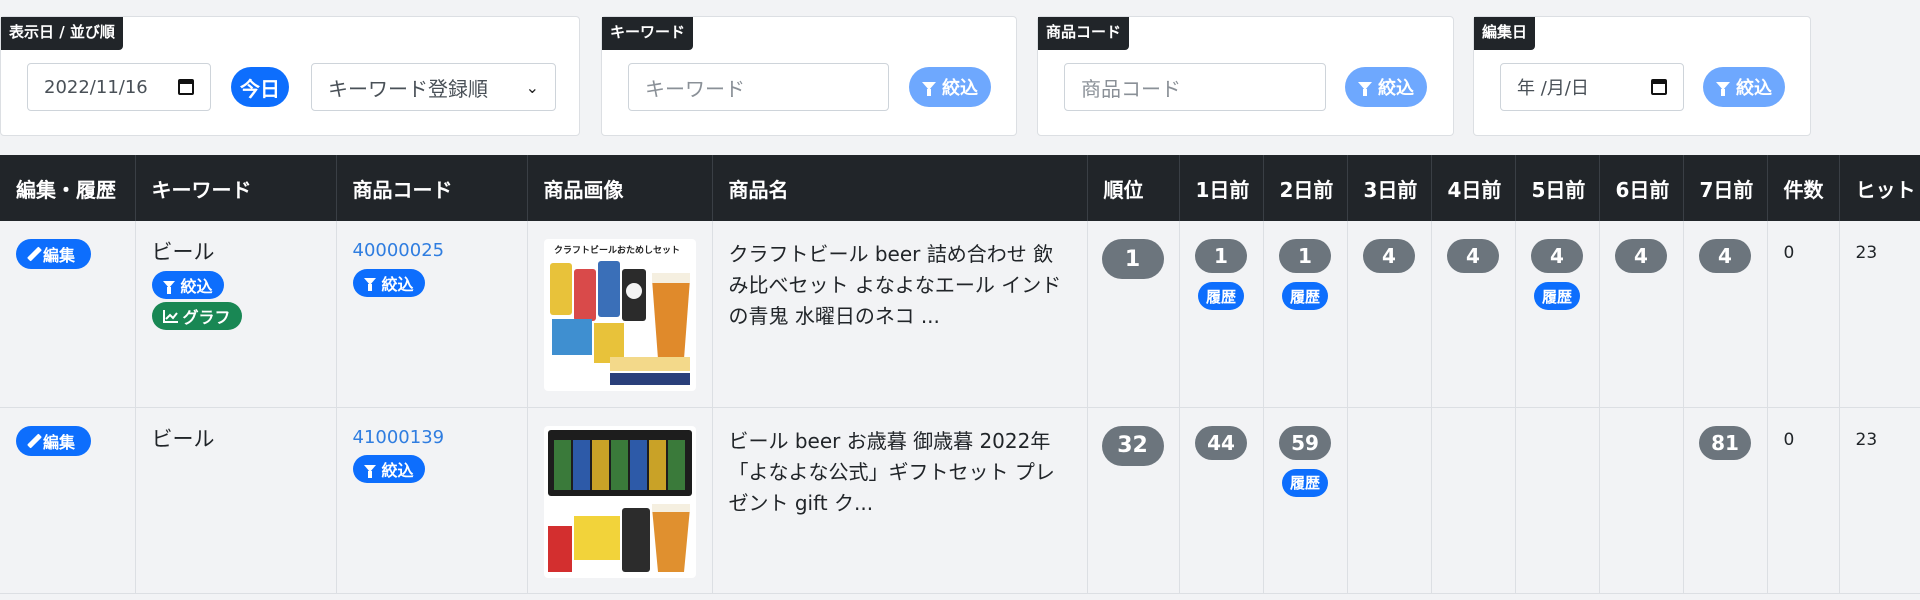 The width and height of the screenshot is (1920, 600). Describe the element at coordinates (62, 33) in the screenshot. I see `date-sort-label: 表示日 / 並び順` at that location.